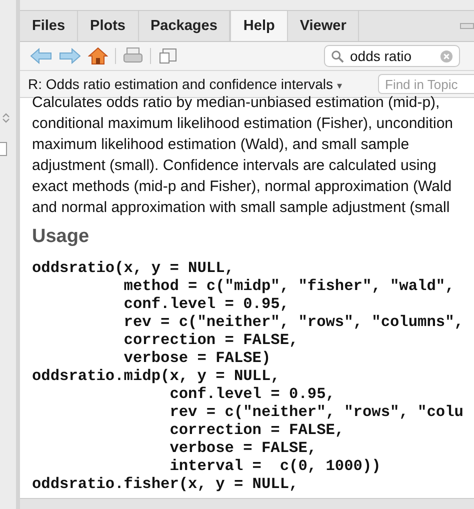  What do you see at coordinates (316, 412) in the screenshot?
I see `code-line: rev = c("neither", "rows", "colu` at bounding box center [316, 412].